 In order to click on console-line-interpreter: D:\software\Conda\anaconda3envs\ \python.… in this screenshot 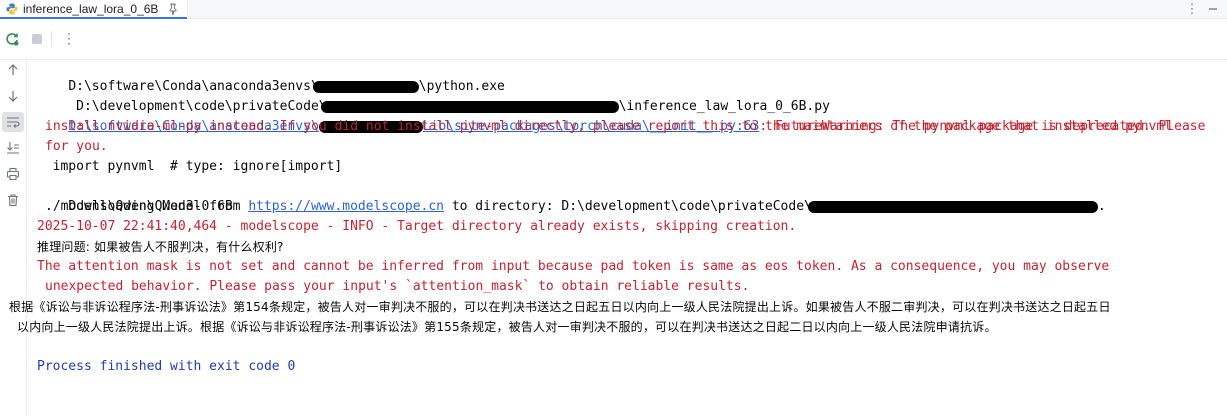, I will do `click(629, 75)`.